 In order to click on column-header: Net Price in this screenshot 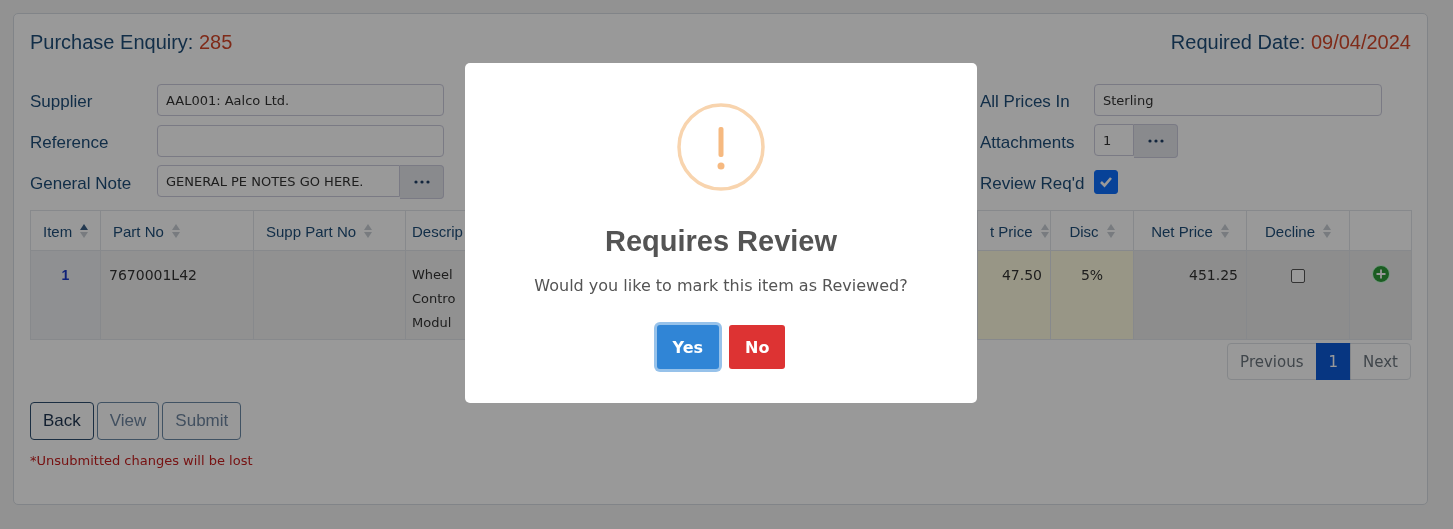, I will do `click(1190, 230)`.